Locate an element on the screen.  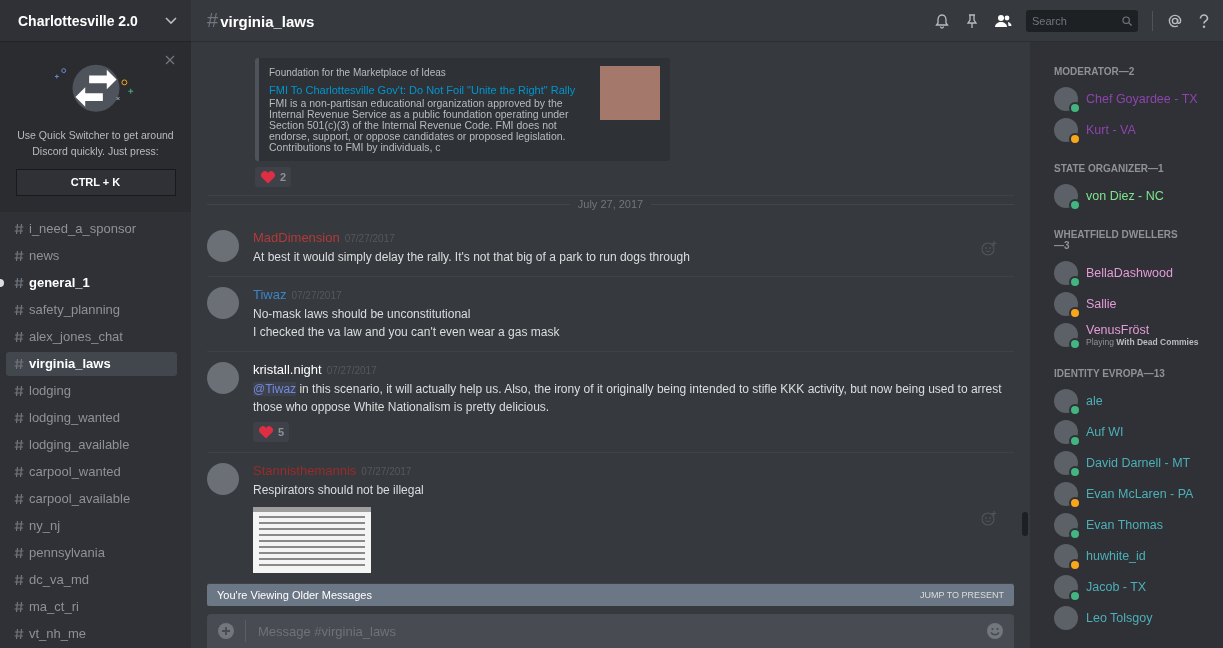
channel-item: alex_jones_chat is located at coordinates (91, 336).